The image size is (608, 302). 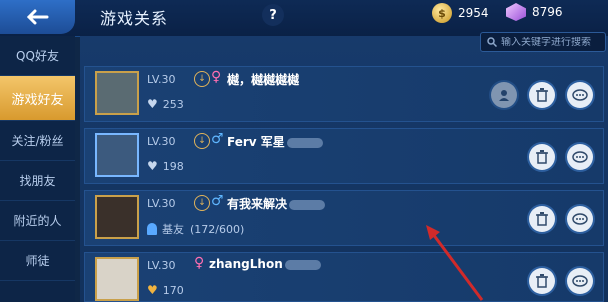 I want to click on gem-icon, so click(x=516, y=12).